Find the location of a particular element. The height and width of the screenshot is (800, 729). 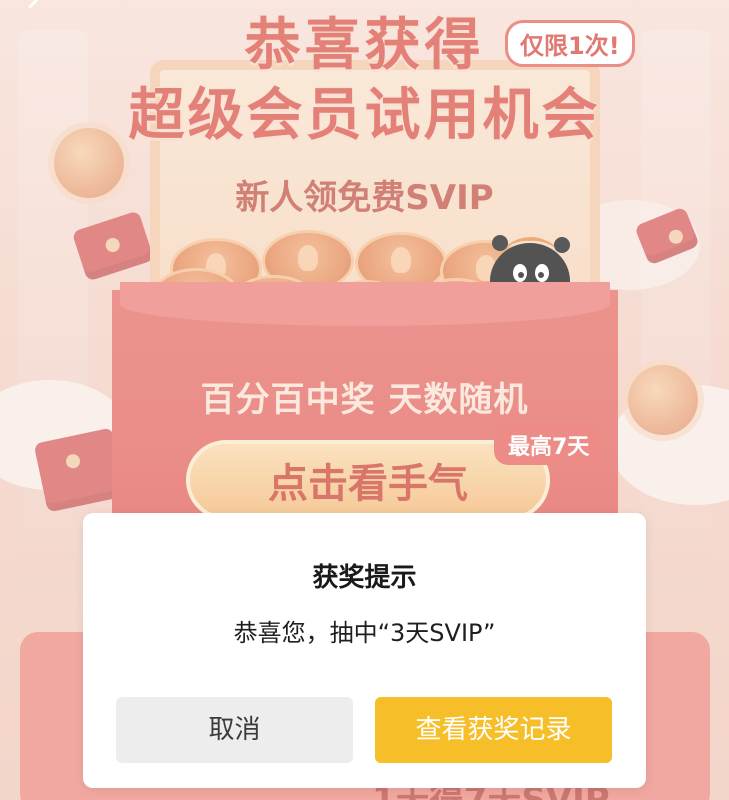

dialog-message: 恭喜您，抽中“3天SVIP” is located at coordinates (364, 633).